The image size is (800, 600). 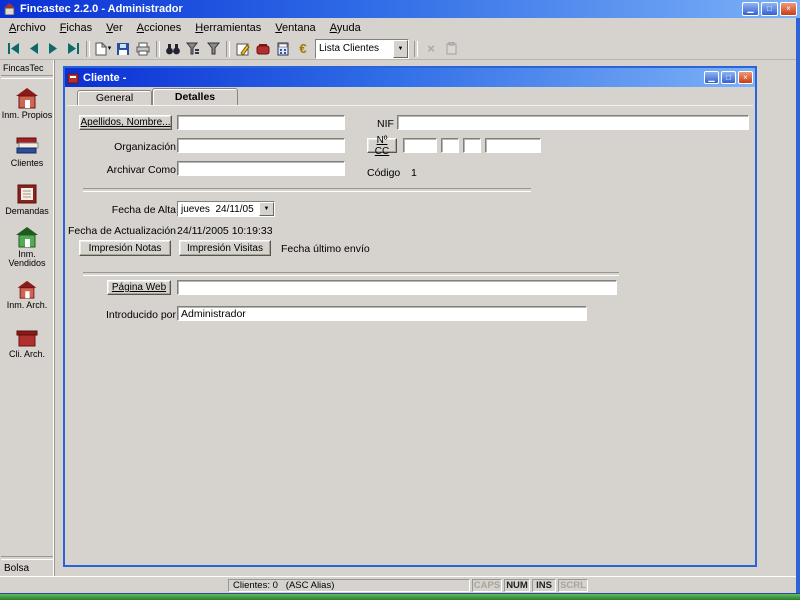 What do you see at coordinates (159, 28) in the screenshot?
I see `menu-acciones: Acciones` at bounding box center [159, 28].